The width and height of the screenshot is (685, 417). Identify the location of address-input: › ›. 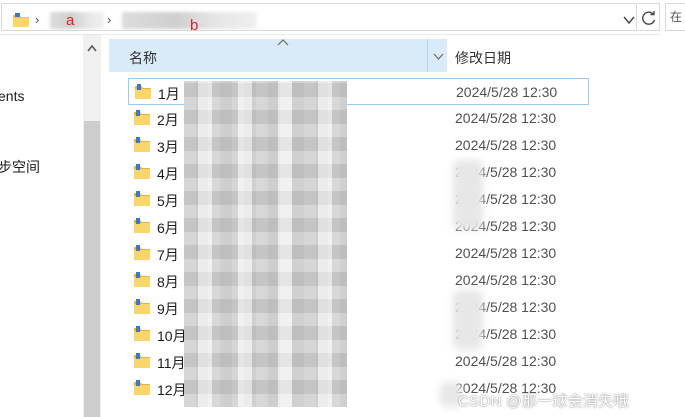
(319, 17).